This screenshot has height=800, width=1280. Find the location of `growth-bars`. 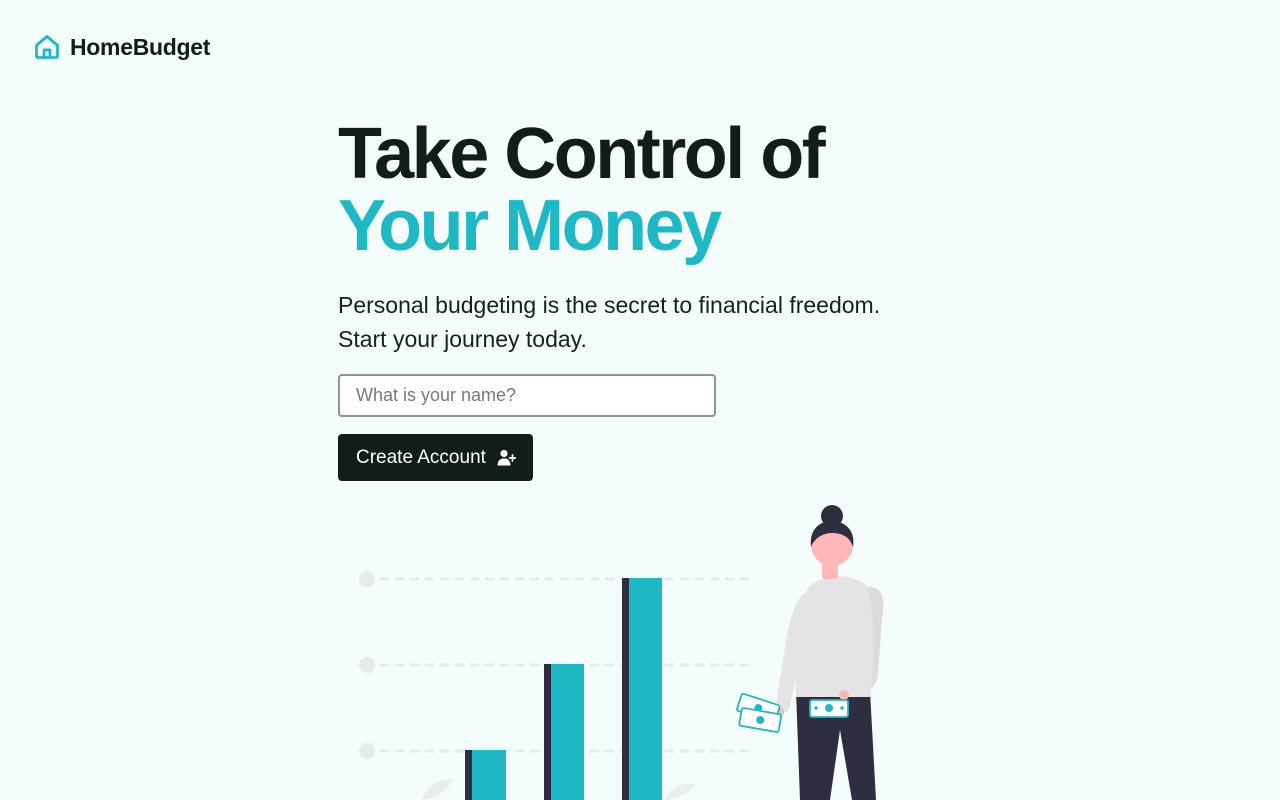

growth-bars is located at coordinates (563, 689).